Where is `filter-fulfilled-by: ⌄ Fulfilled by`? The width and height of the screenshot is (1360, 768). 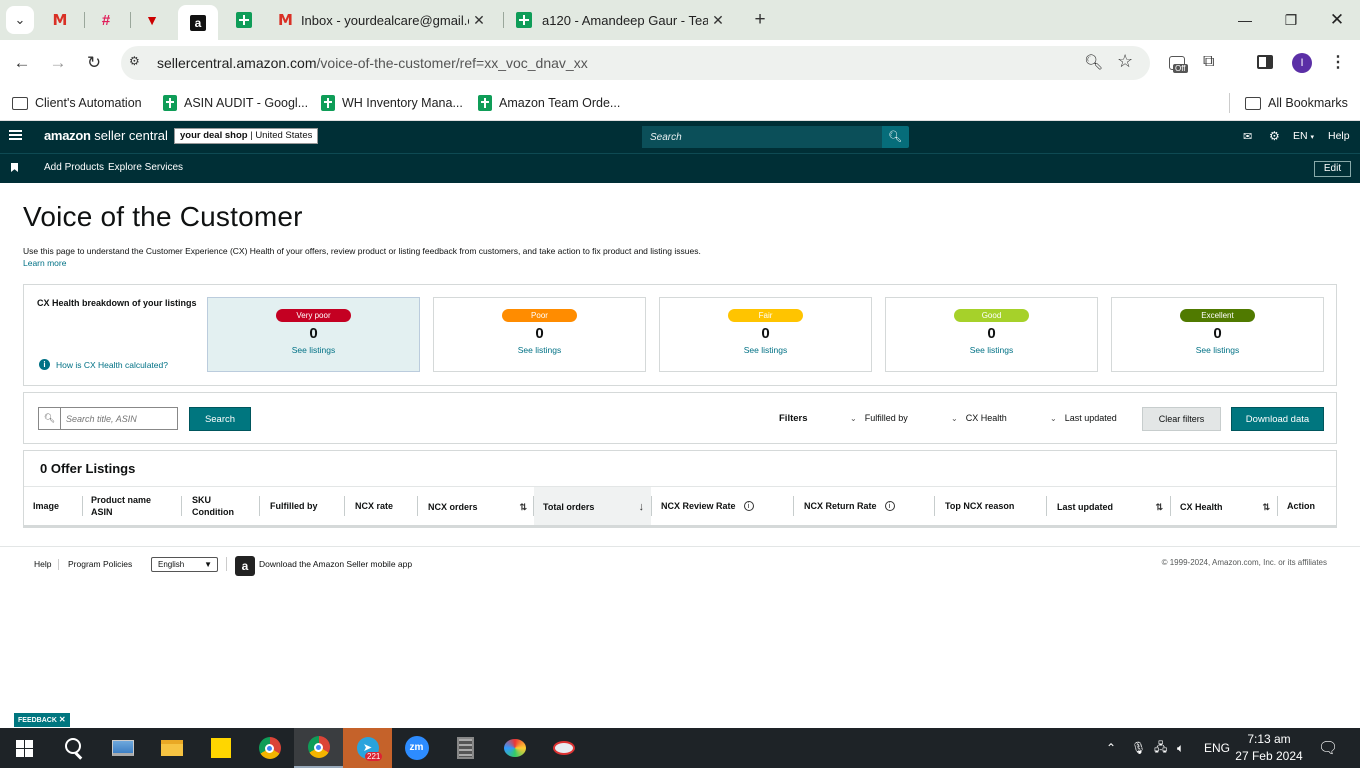
filter-fulfilled-by: ⌄ Fulfilled by is located at coordinates (879, 418).